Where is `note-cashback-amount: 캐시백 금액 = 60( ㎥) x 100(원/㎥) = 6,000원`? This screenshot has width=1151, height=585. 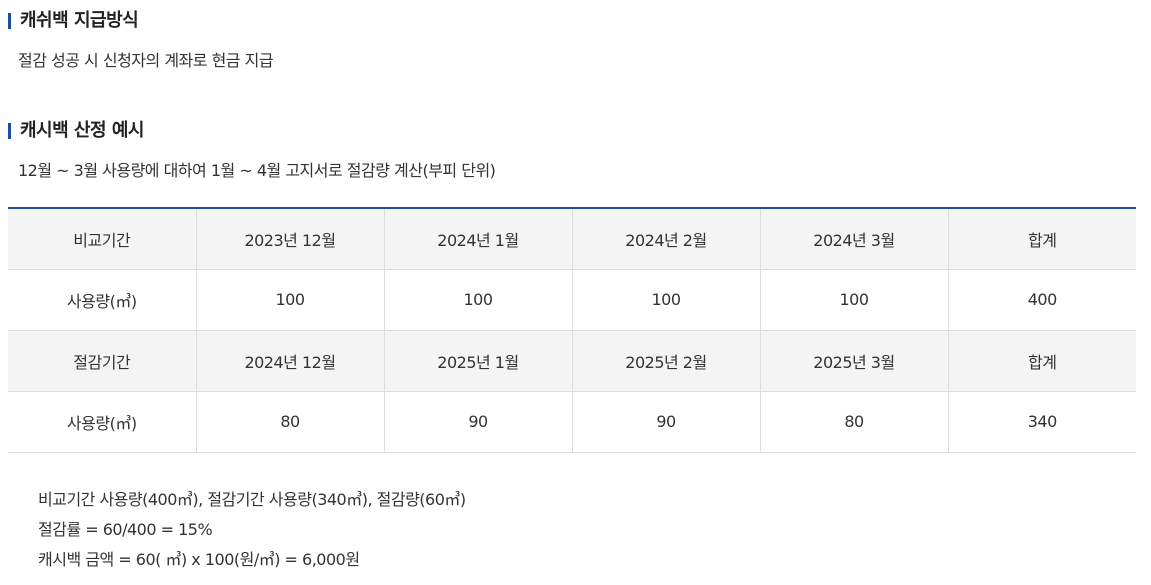
note-cashback-amount: 캐시백 금액 = 60( ㎥) x 100(원/㎥) = 6,000원 is located at coordinates (199, 559).